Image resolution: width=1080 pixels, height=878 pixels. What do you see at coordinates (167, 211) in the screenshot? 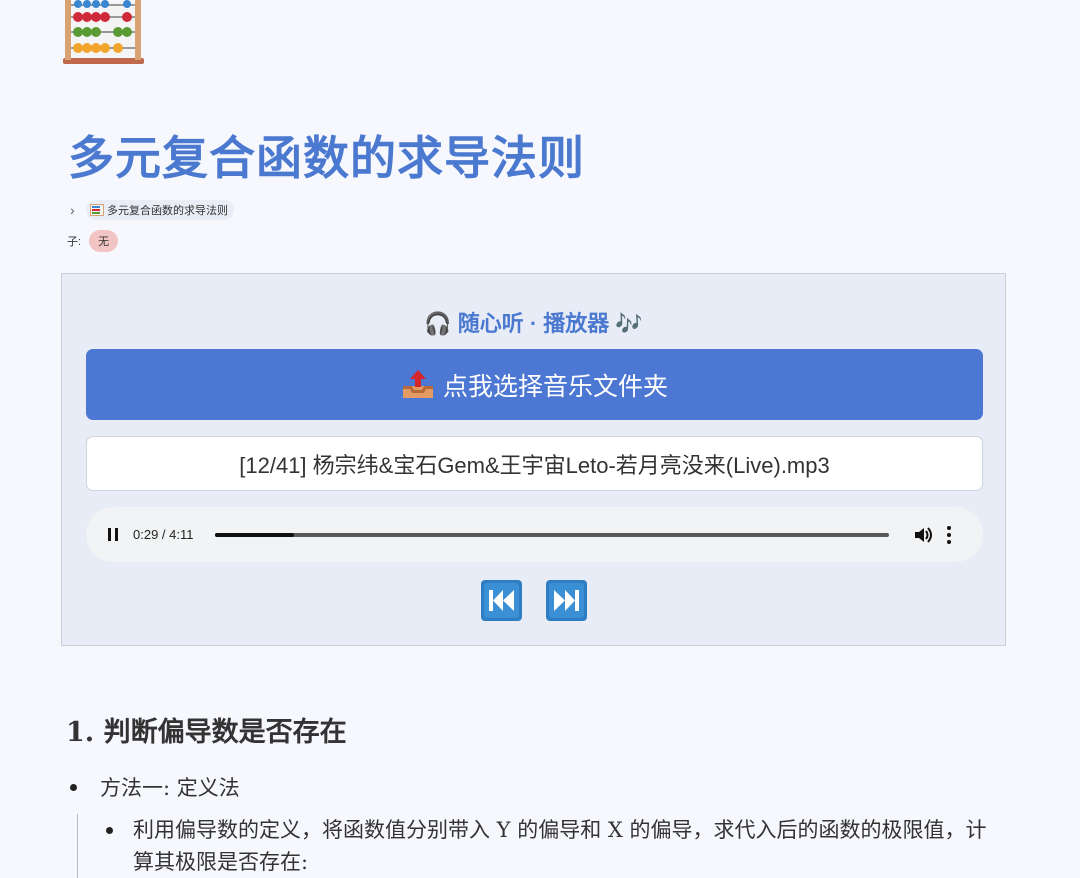
I see `breadcrumb-label: 多元复合函数的求导法则` at bounding box center [167, 211].